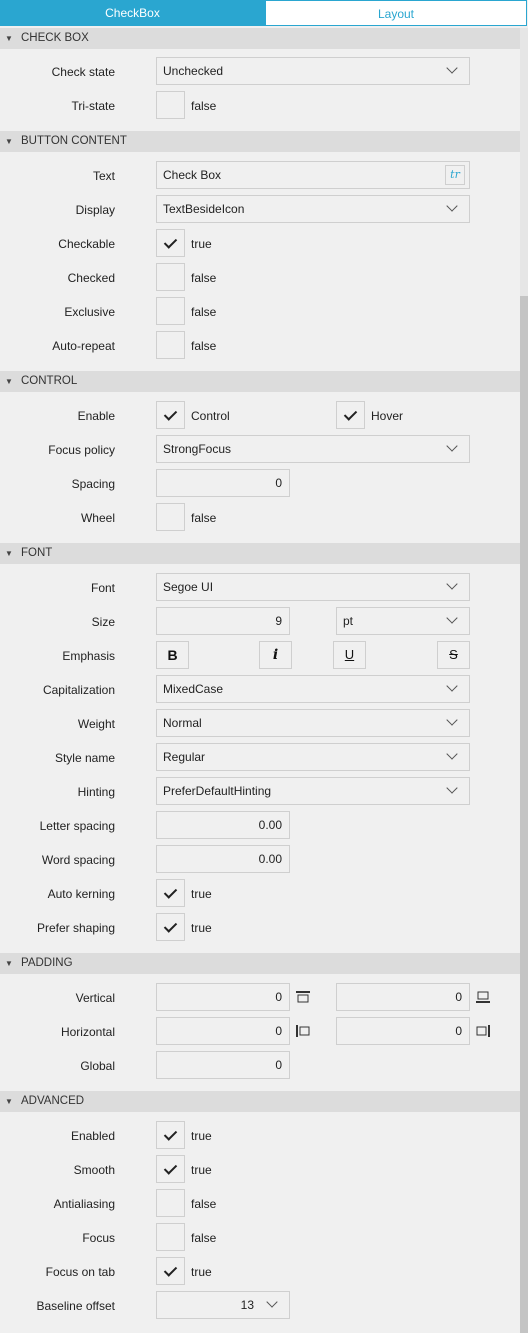  Describe the element at coordinates (455, 175) in the screenshot. I see `translate-button: tr` at that location.